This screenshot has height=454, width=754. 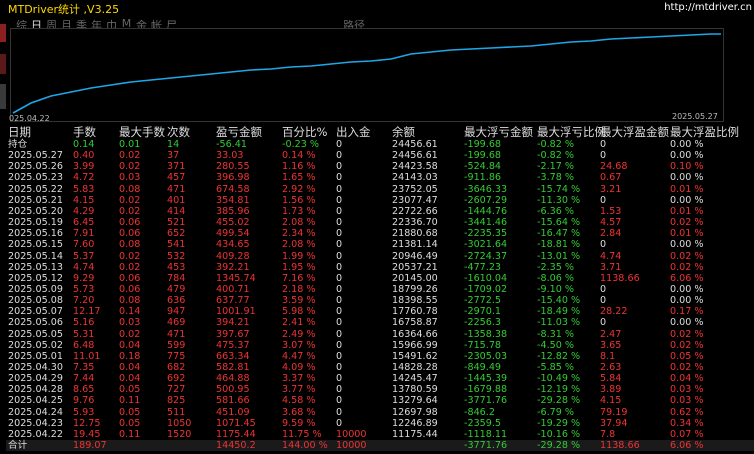 What do you see at coordinates (708, 7) in the screenshot?
I see `site-url-link: http://mtdriver.cn` at bounding box center [708, 7].